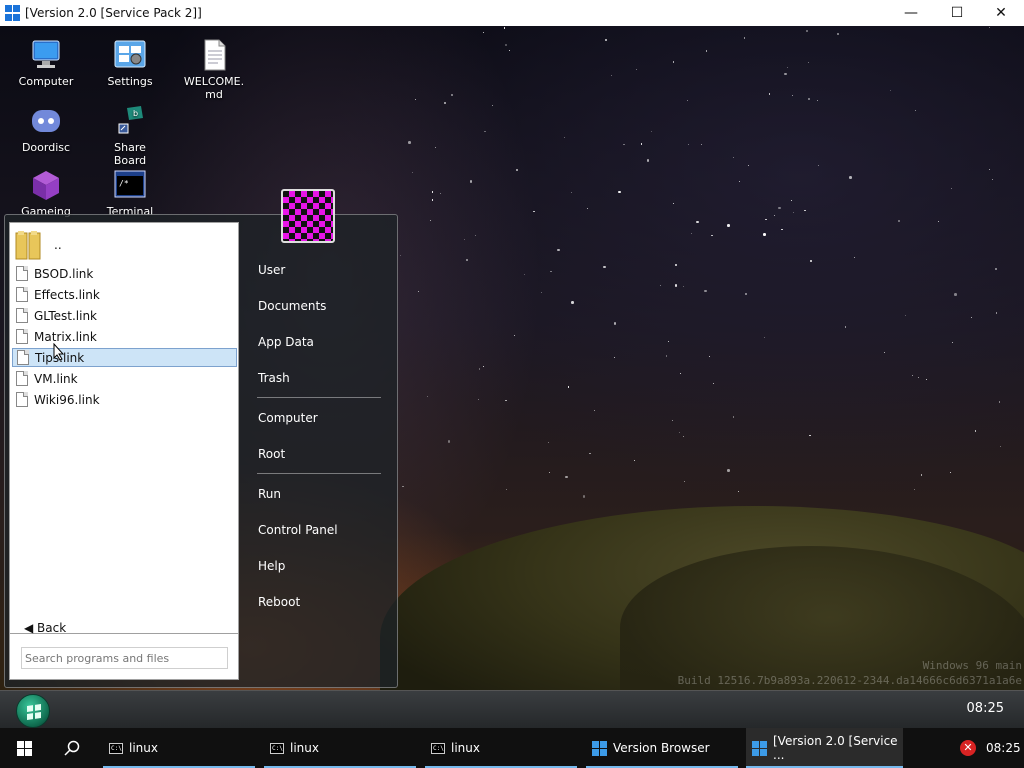 This screenshot has height=768, width=1024. I want to click on menu-item-documents: Documents, so click(292, 306).